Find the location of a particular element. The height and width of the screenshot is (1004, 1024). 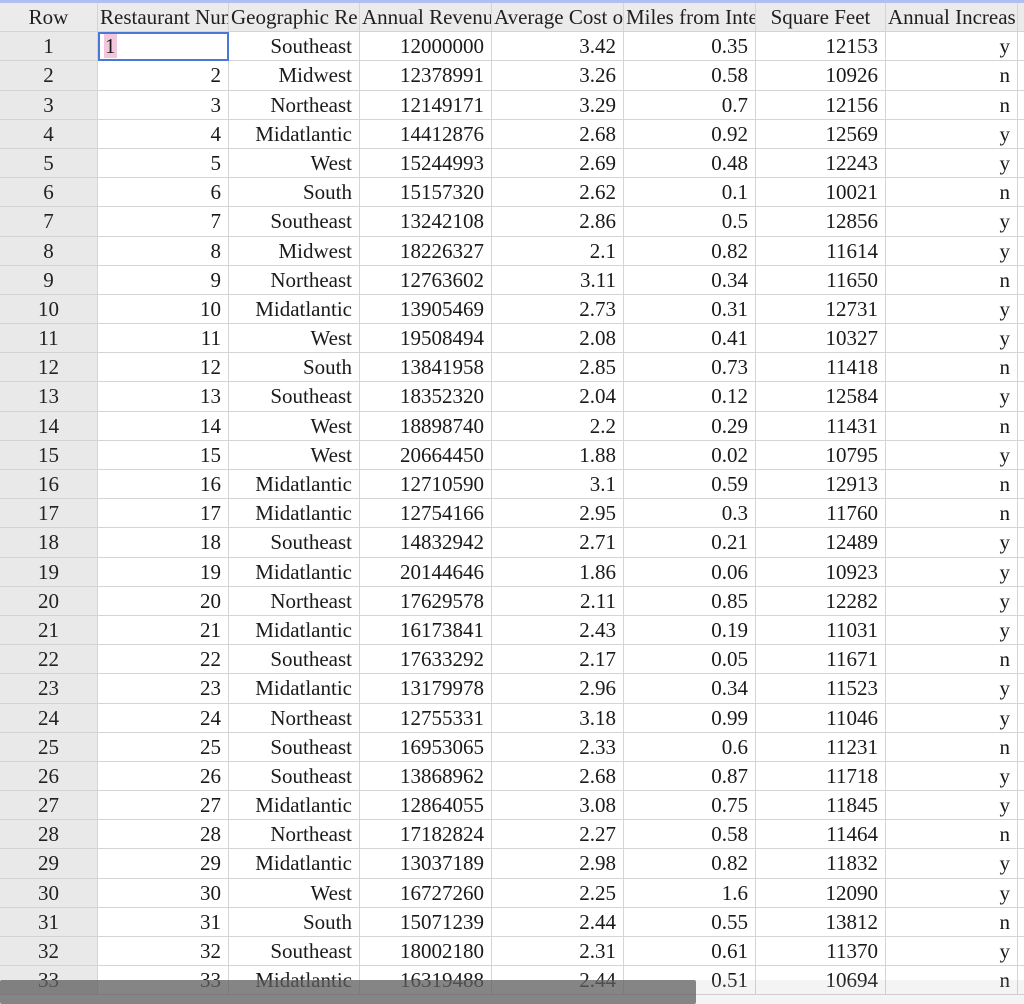

table-cell: 0.87 is located at coordinates (690, 776).